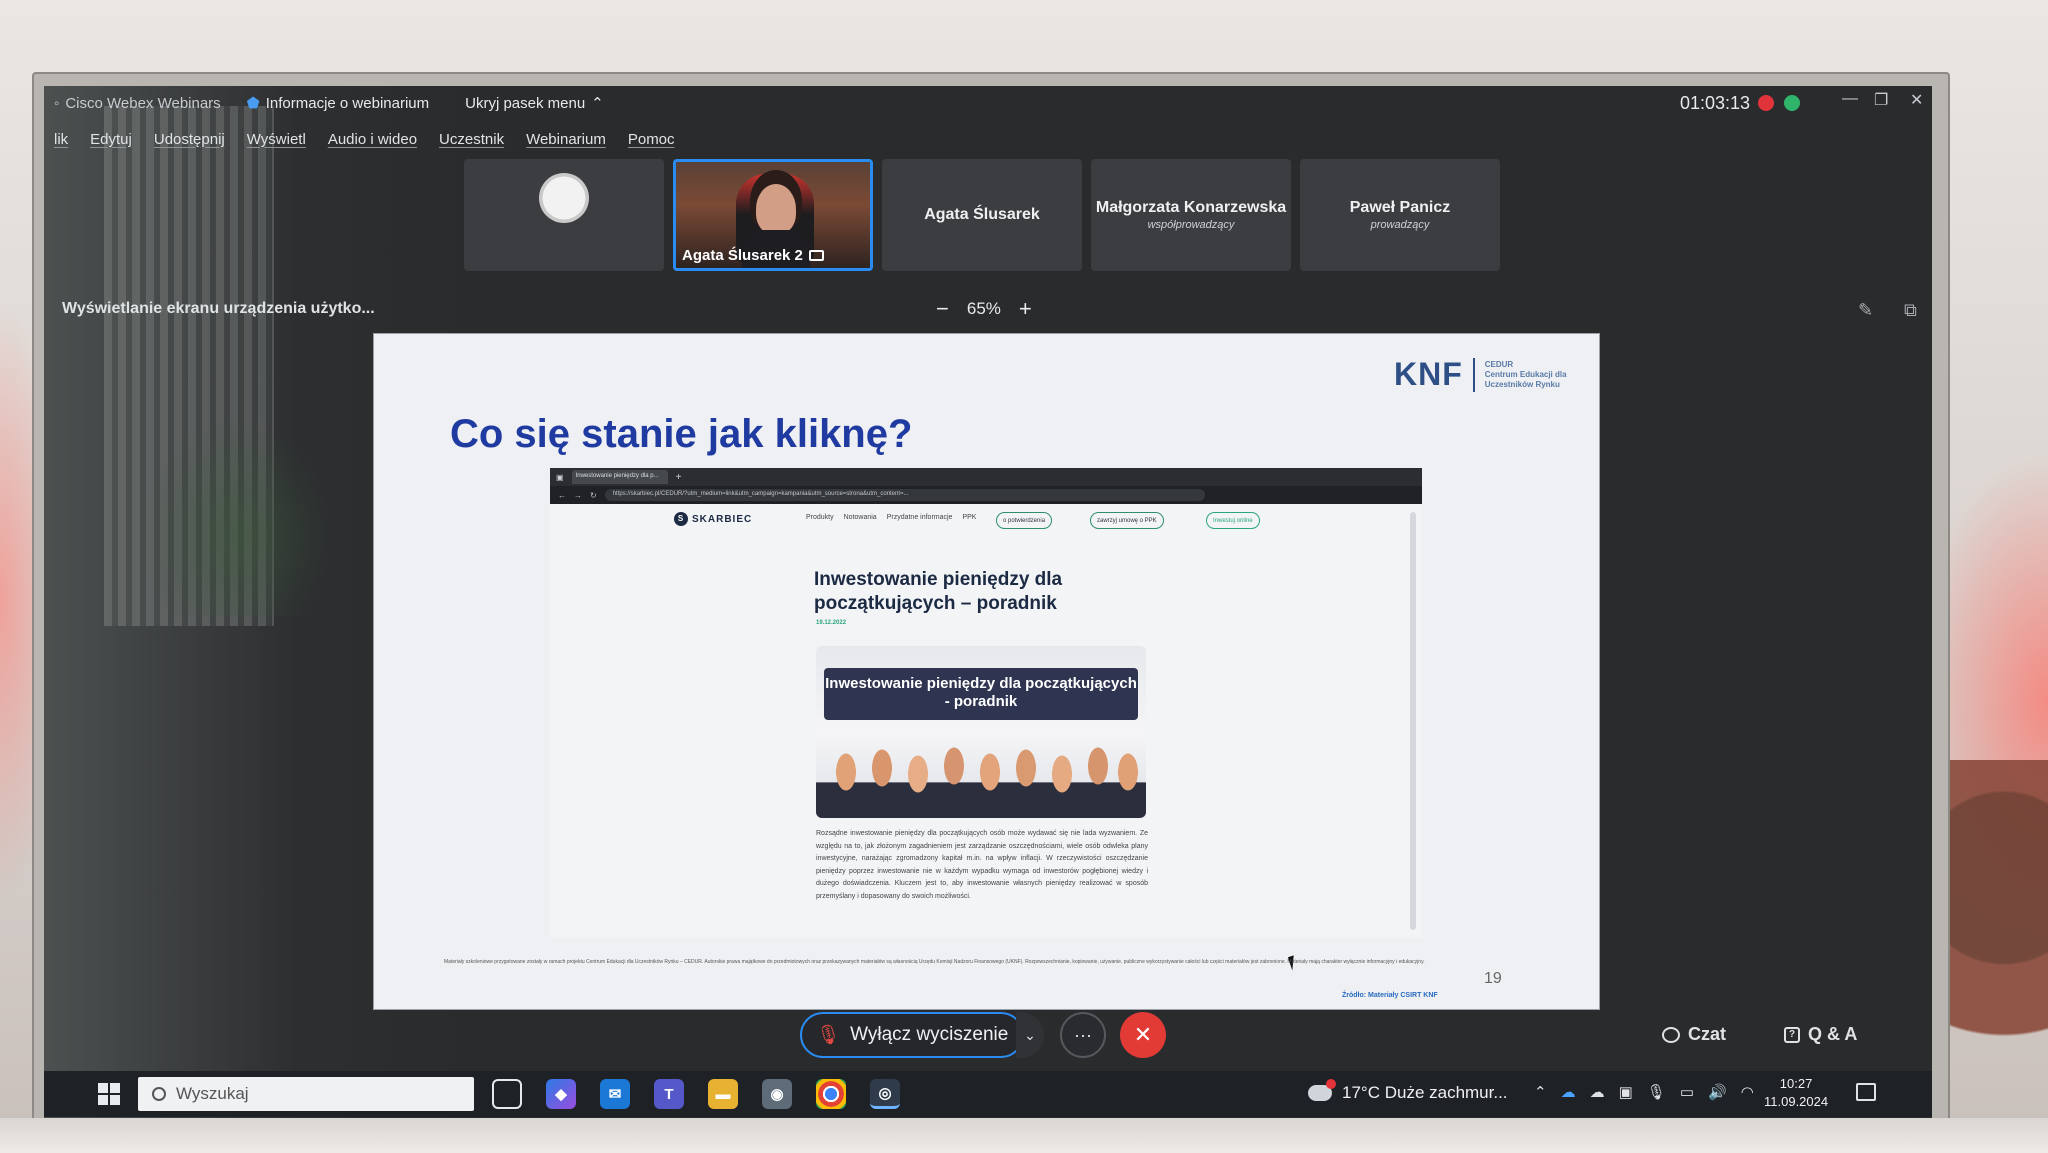 The height and width of the screenshot is (1153, 2048). Describe the element at coordinates (696, 1094) in the screenshot. I see `taskbar-apps: ◆ ✉ T ▬ ◉ ◎` at that location.